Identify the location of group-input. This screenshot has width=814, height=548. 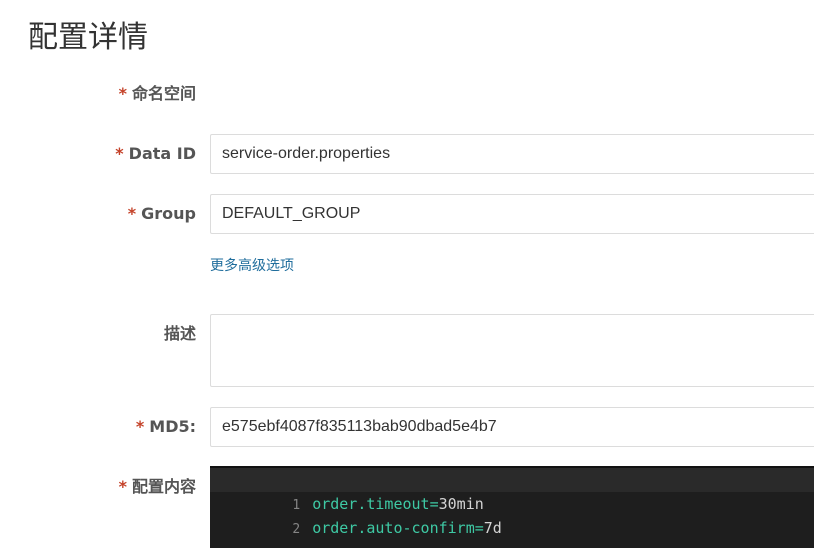
(512, 214).